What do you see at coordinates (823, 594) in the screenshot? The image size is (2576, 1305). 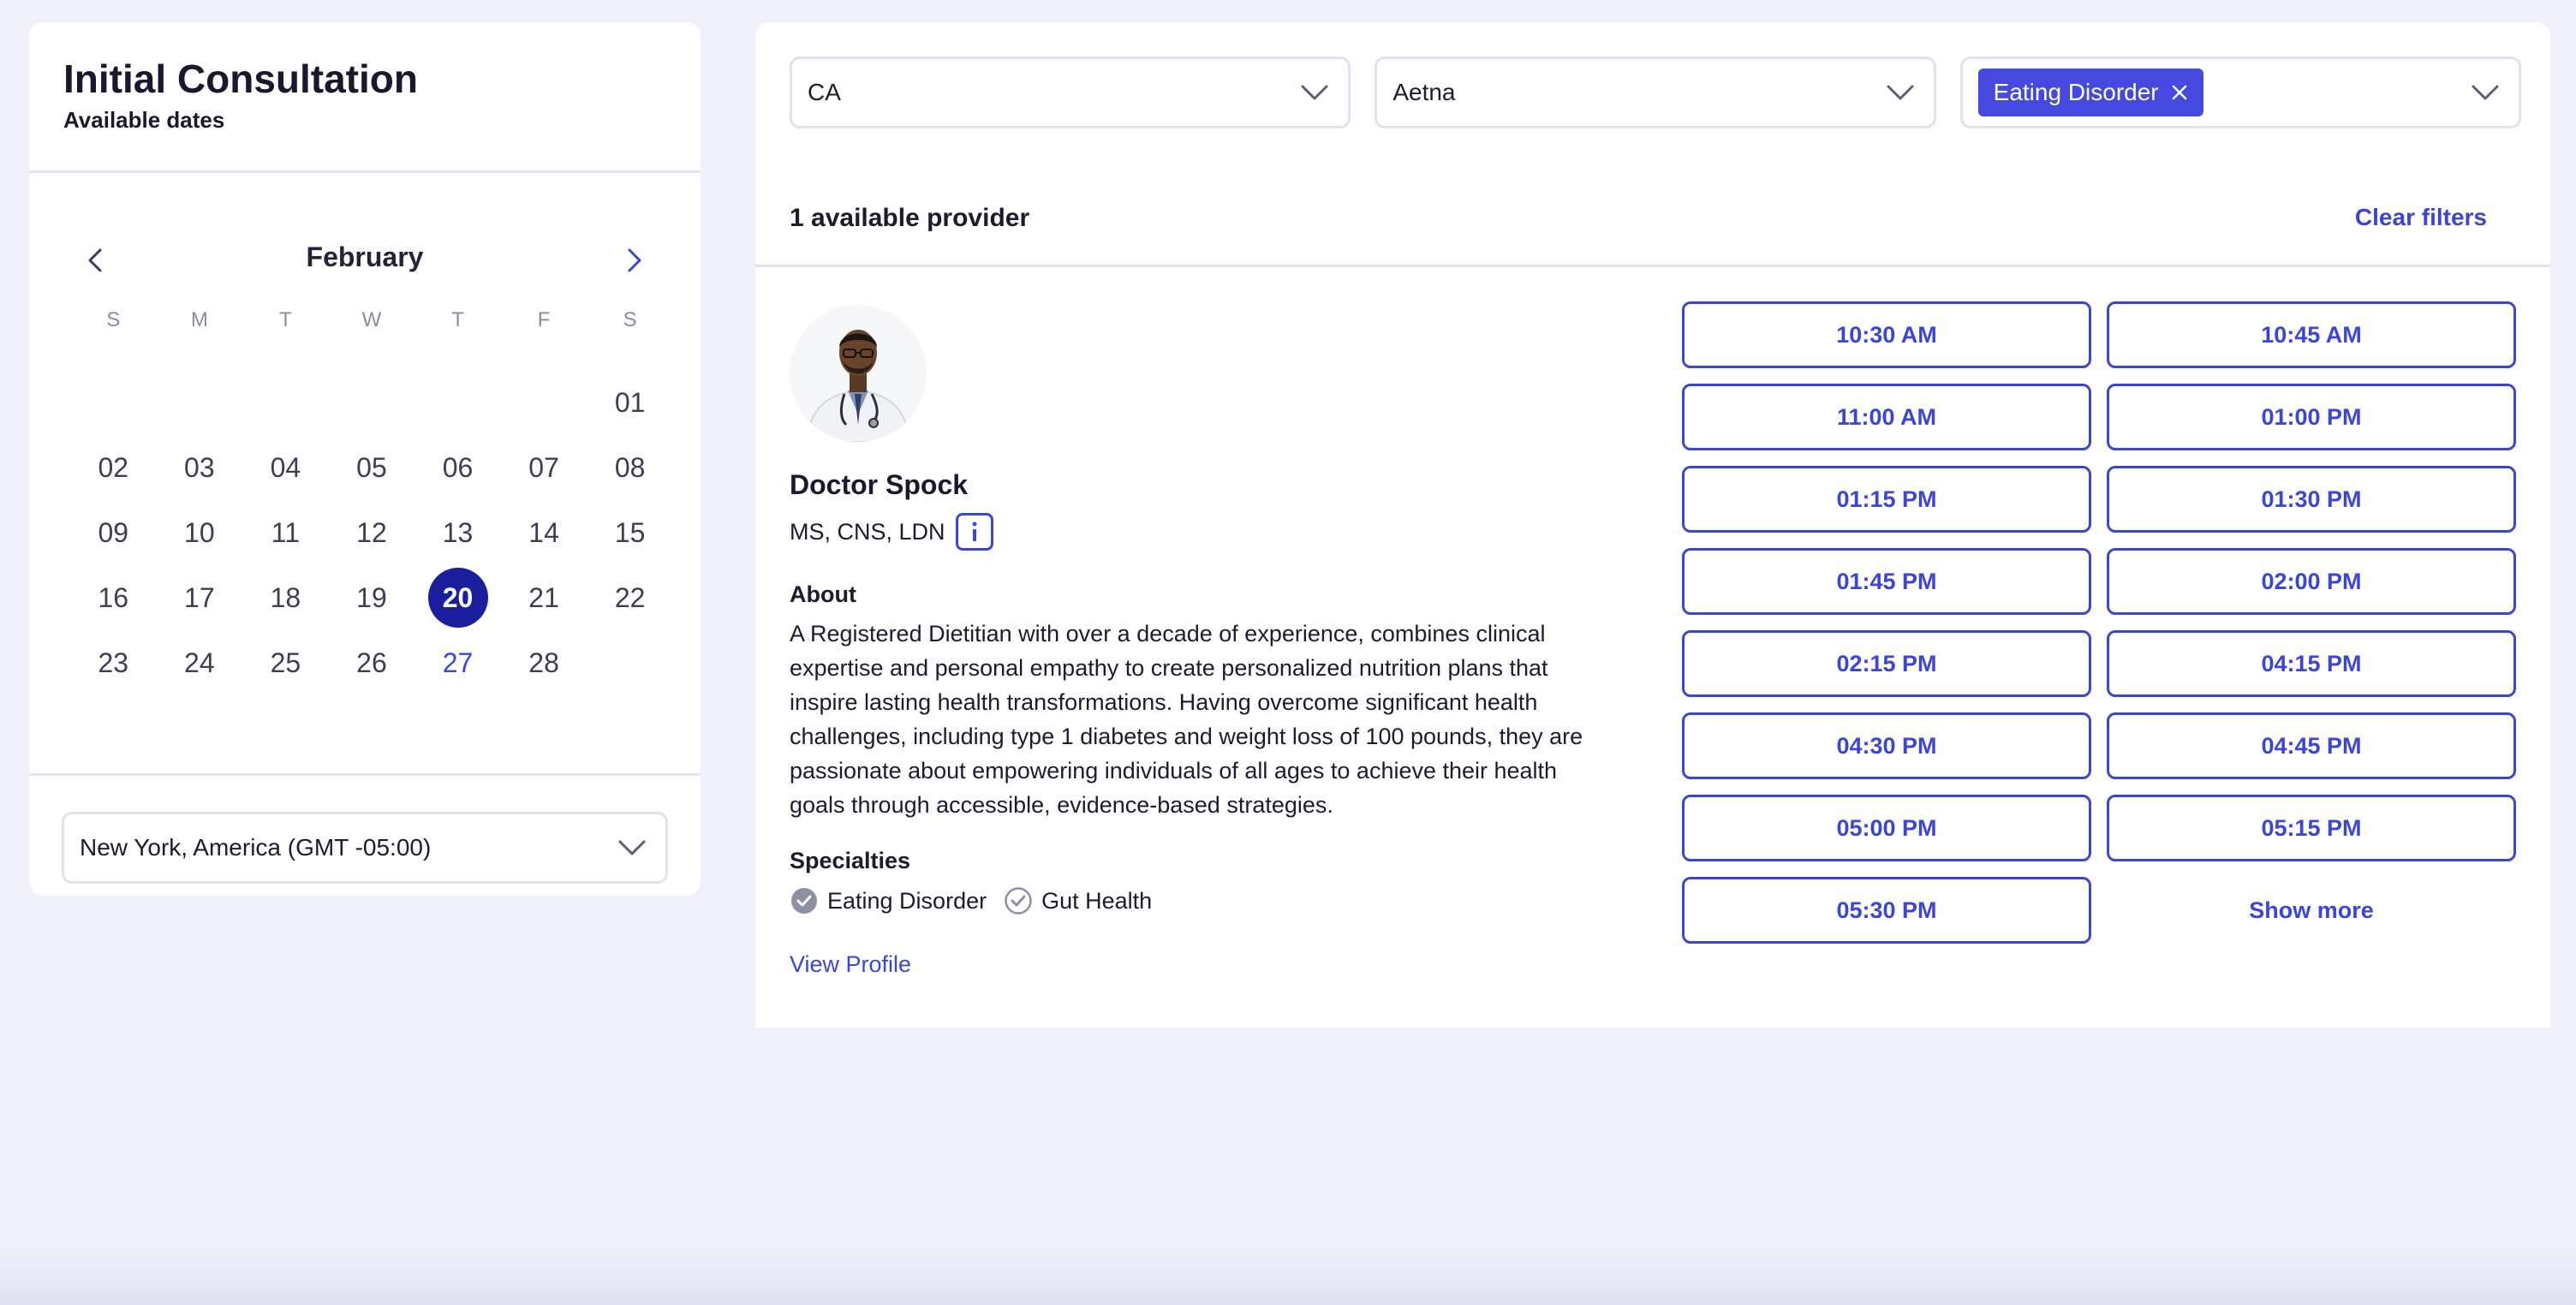 I see `about-heading: About` at bounding box center [823, 594].